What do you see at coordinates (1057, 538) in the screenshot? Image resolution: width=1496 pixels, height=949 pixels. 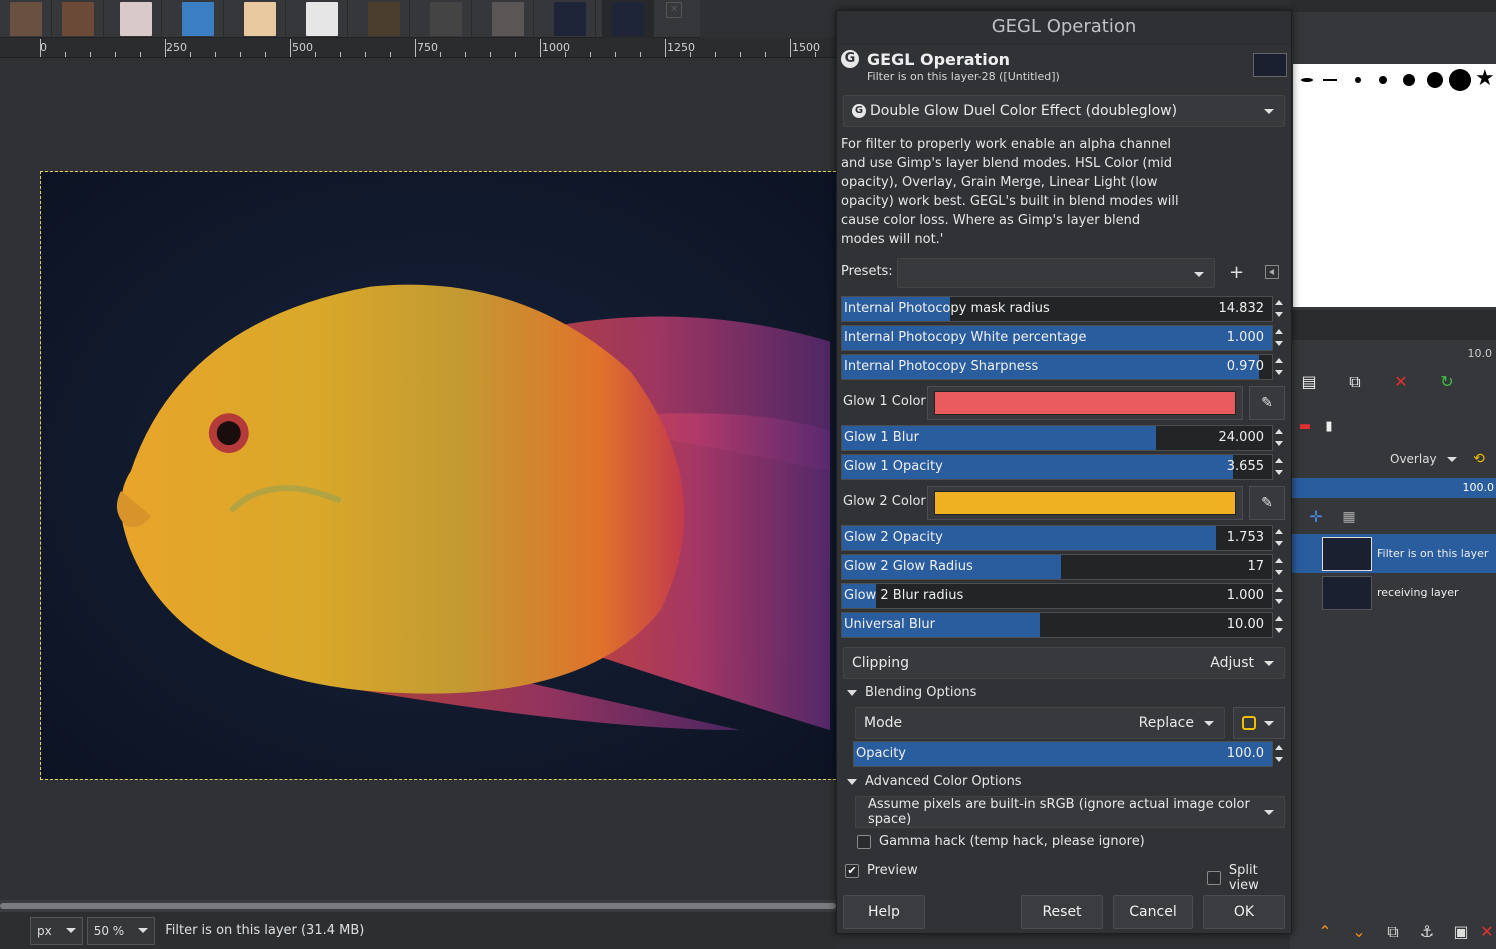 I see `glow2-opacity-slider: Glow 2 Opacity 1.753` at bounding box center [1057, 538].